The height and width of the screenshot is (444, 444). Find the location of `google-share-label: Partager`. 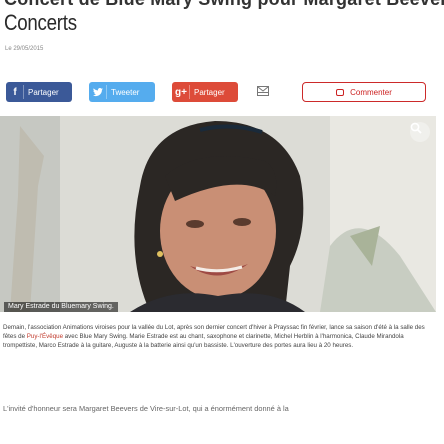

google-share-label: Partager is located at coordinates (209, 92).